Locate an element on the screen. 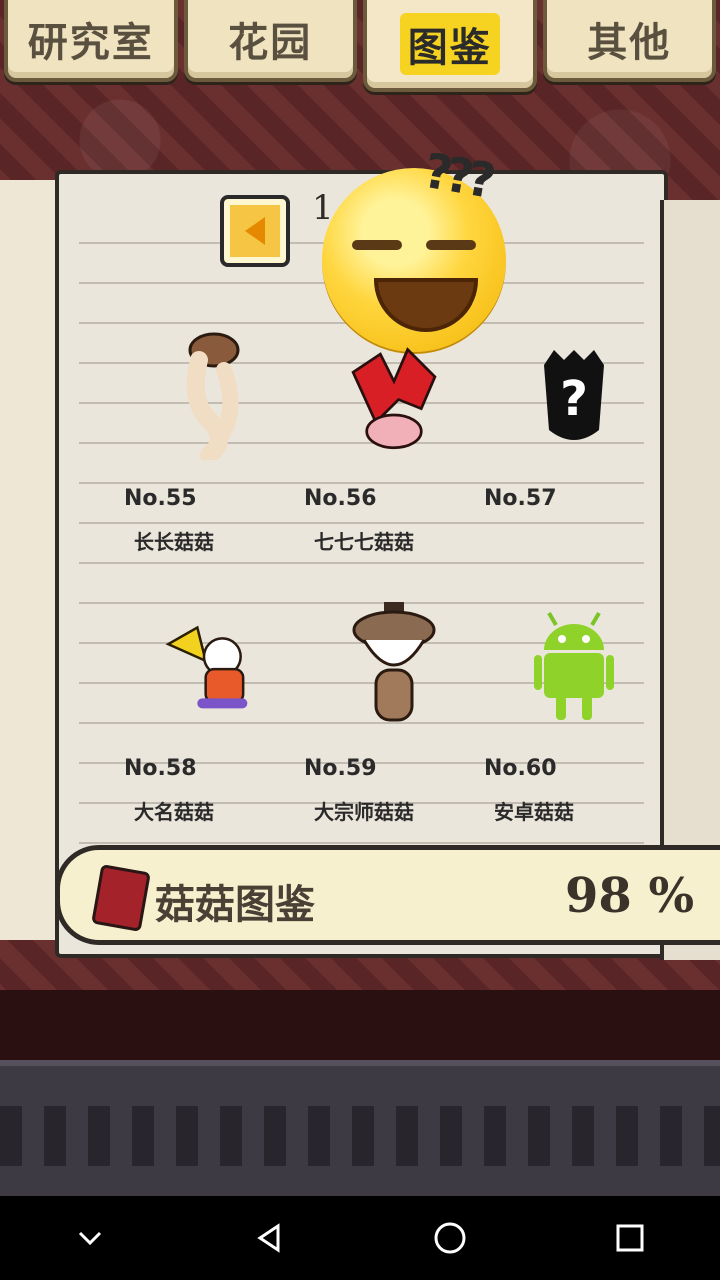 This screenshot has height=1280, width=720. mushroom-daimyo-icon is located at coordinates (214, 665).